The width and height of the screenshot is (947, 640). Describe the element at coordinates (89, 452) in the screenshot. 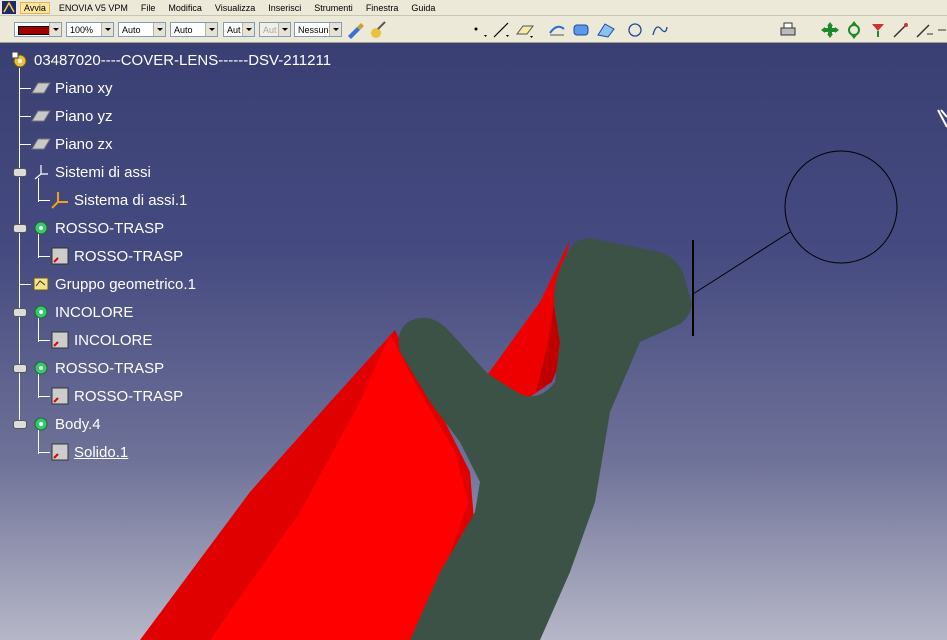

I see `tree-node-body4-solid: Solido.1` at that location.